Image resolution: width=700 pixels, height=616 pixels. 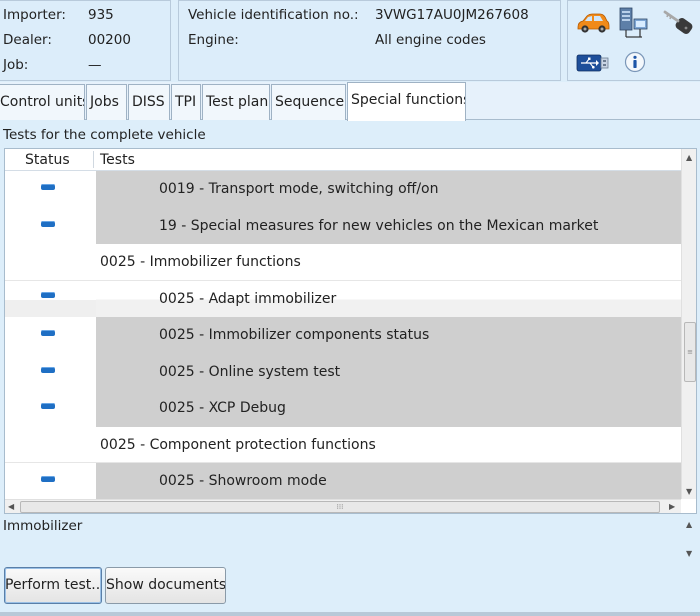 I want to click on job-label: Job:, so click(x=16, y=65).